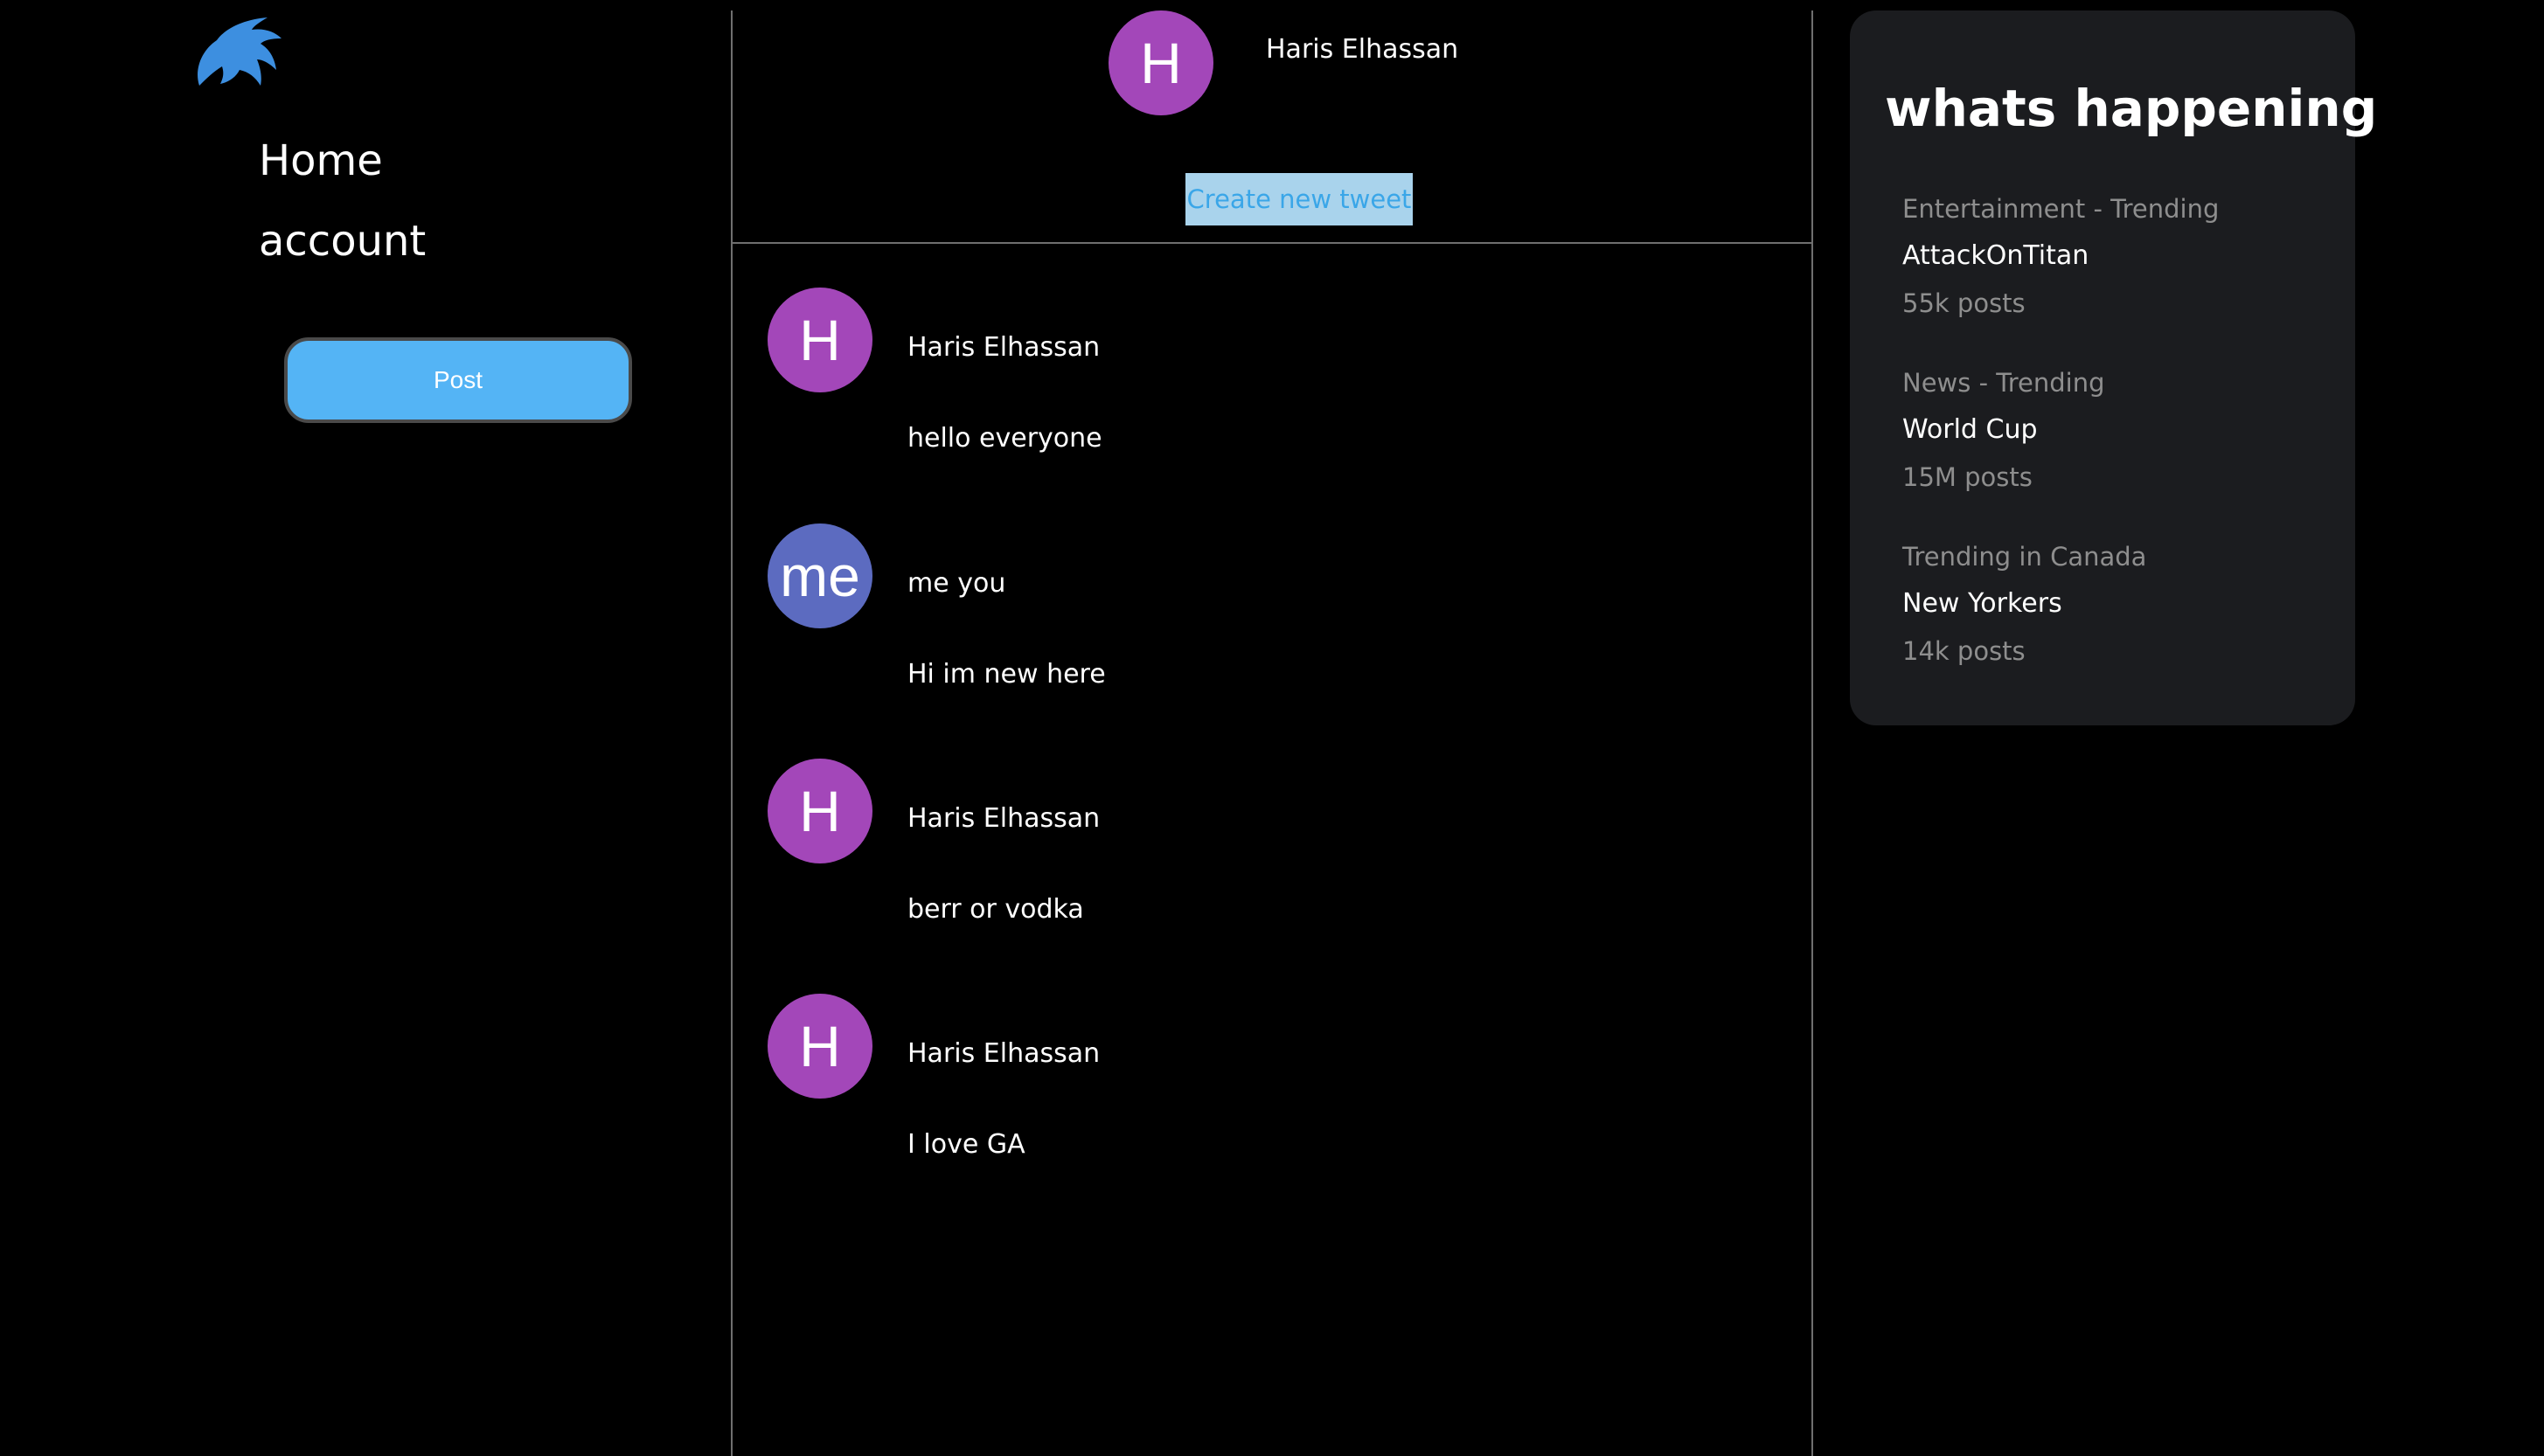  Describe the element at coordinates (2061, 209) in the screenshot. I see `trend-category: Entertainment - Trending` at that location.